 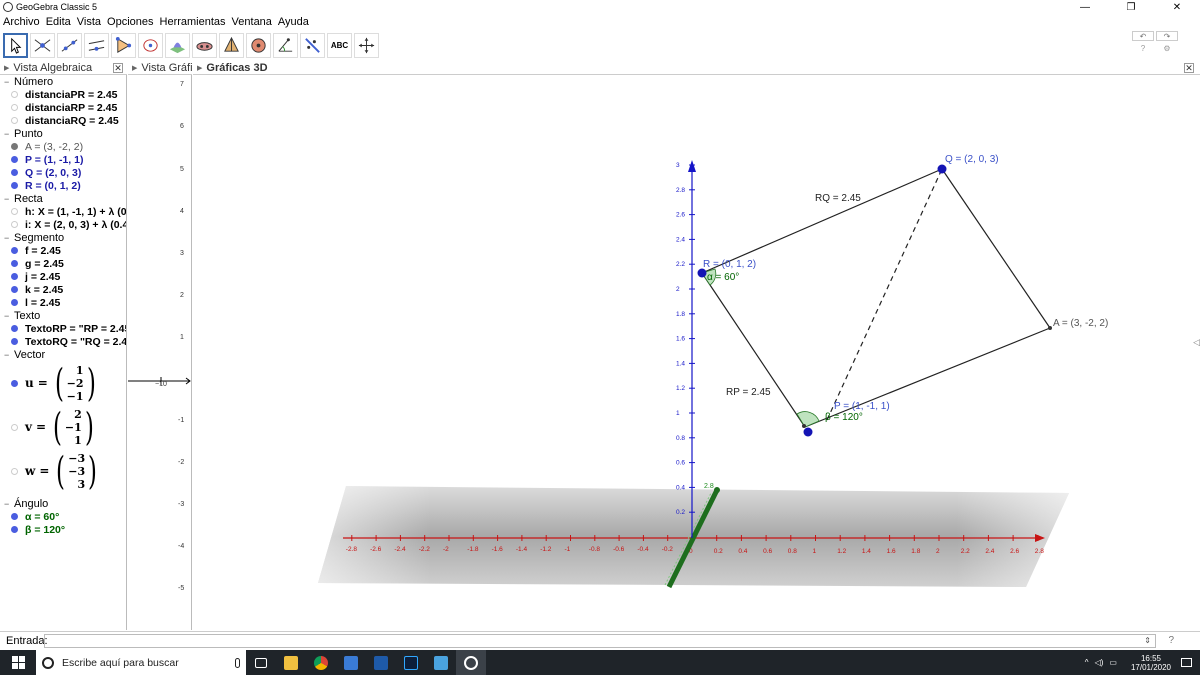 I want to click on list-item: R = (0, 1, 2), so click(x=63, y=185).